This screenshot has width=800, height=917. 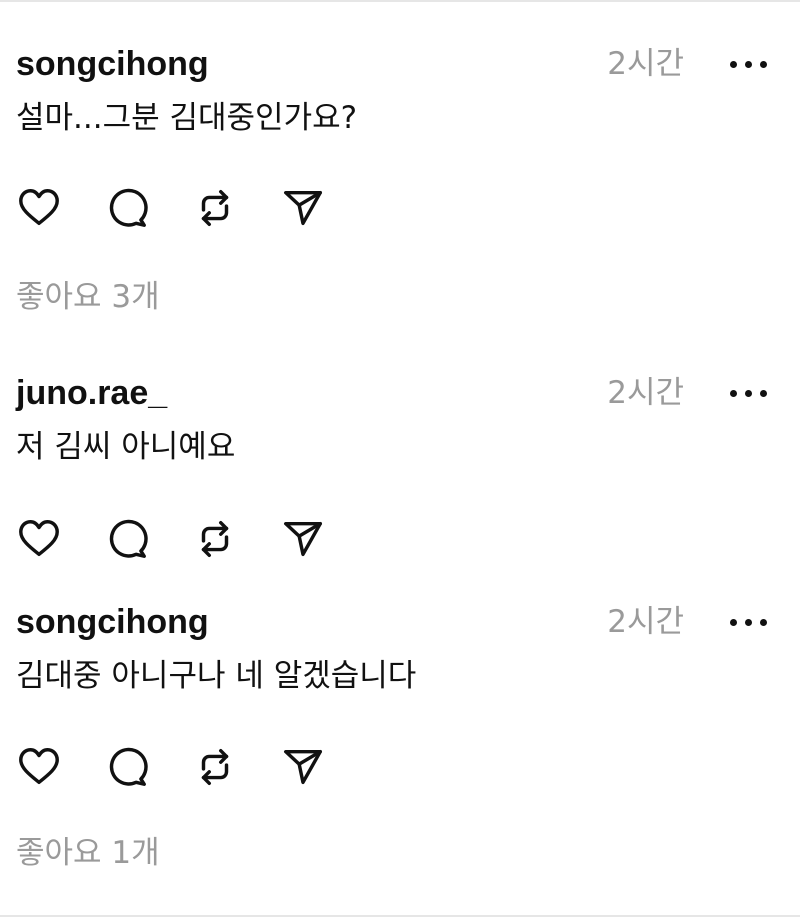 I want to click on comment-text: 설마...그분 김대중인가요?, so click(x=187, y=118).